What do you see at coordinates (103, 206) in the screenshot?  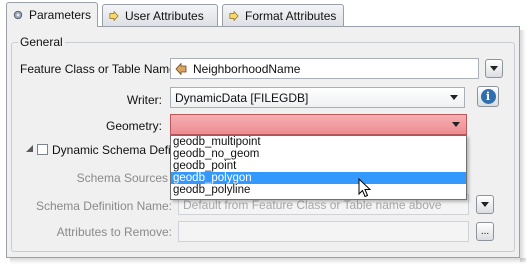 I see `schema-definition-label: Schema Definition Name:` at bounding box center [103, 206].